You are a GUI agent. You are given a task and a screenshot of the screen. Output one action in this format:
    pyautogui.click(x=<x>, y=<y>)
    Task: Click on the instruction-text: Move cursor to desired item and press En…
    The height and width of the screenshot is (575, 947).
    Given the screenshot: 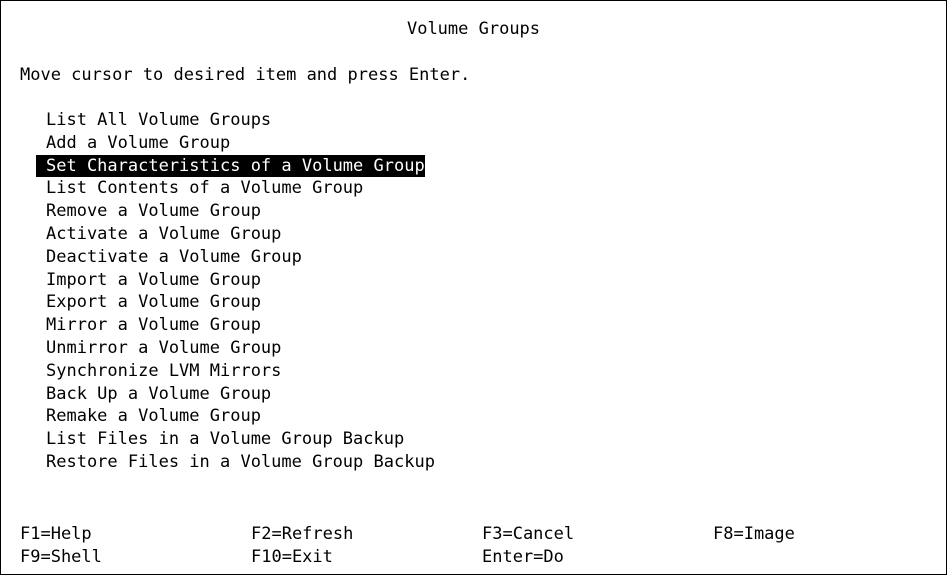 What is the action you would take?
    pyautogui.click(x=245, y=75)
    